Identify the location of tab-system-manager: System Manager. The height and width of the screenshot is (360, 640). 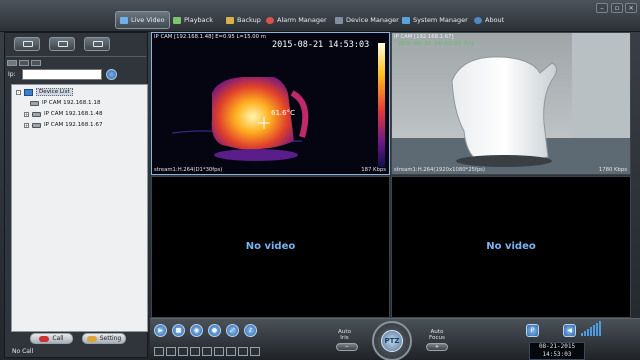
(435, 20).